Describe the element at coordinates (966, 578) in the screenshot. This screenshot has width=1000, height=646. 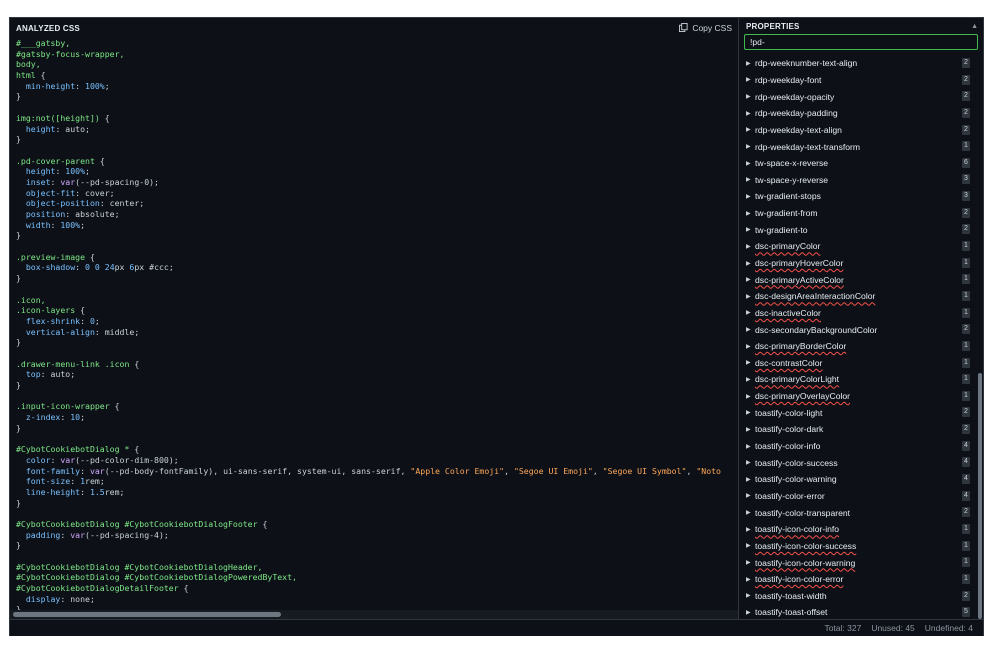
I see `usage-count-badge: 1` at that location.